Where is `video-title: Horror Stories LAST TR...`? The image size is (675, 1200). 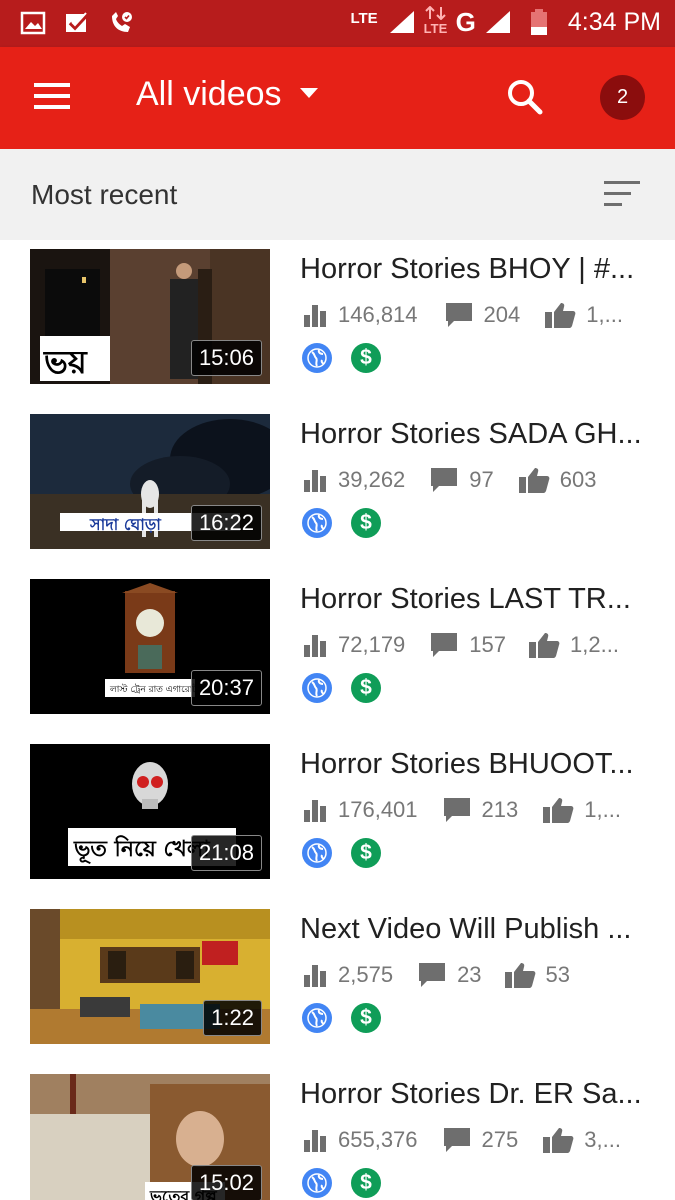 video-title: Horror Stories LAST TR... is located at coordinates (472, 599).